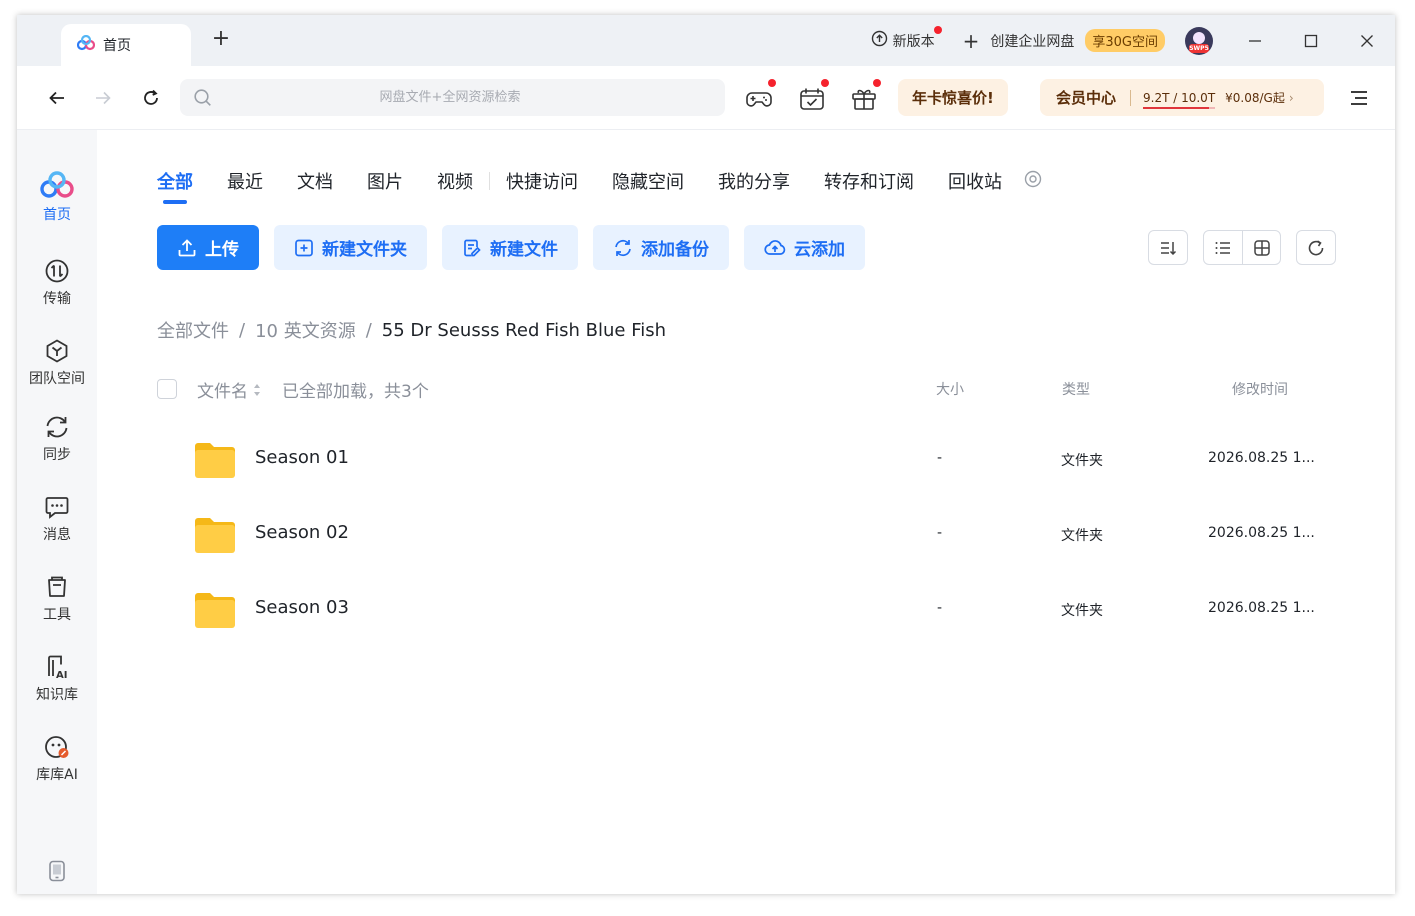  Describe the element at coordinates (167, 389) in the screenshot. I see `select-all-checkbox` at that location.